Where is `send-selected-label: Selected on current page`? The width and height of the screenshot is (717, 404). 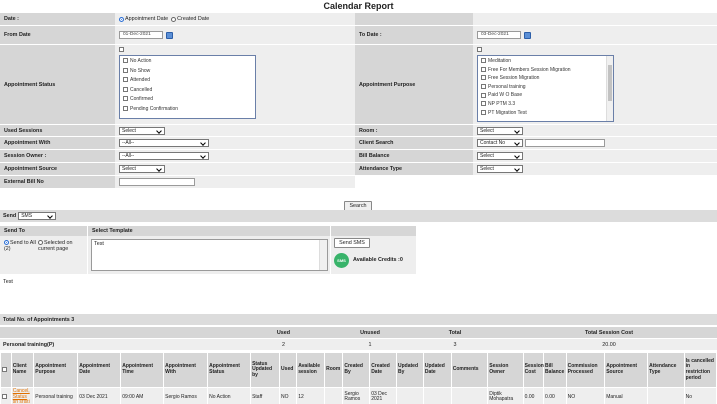 send-selected-label: Selected on current page is located at coordinates (55, 246).